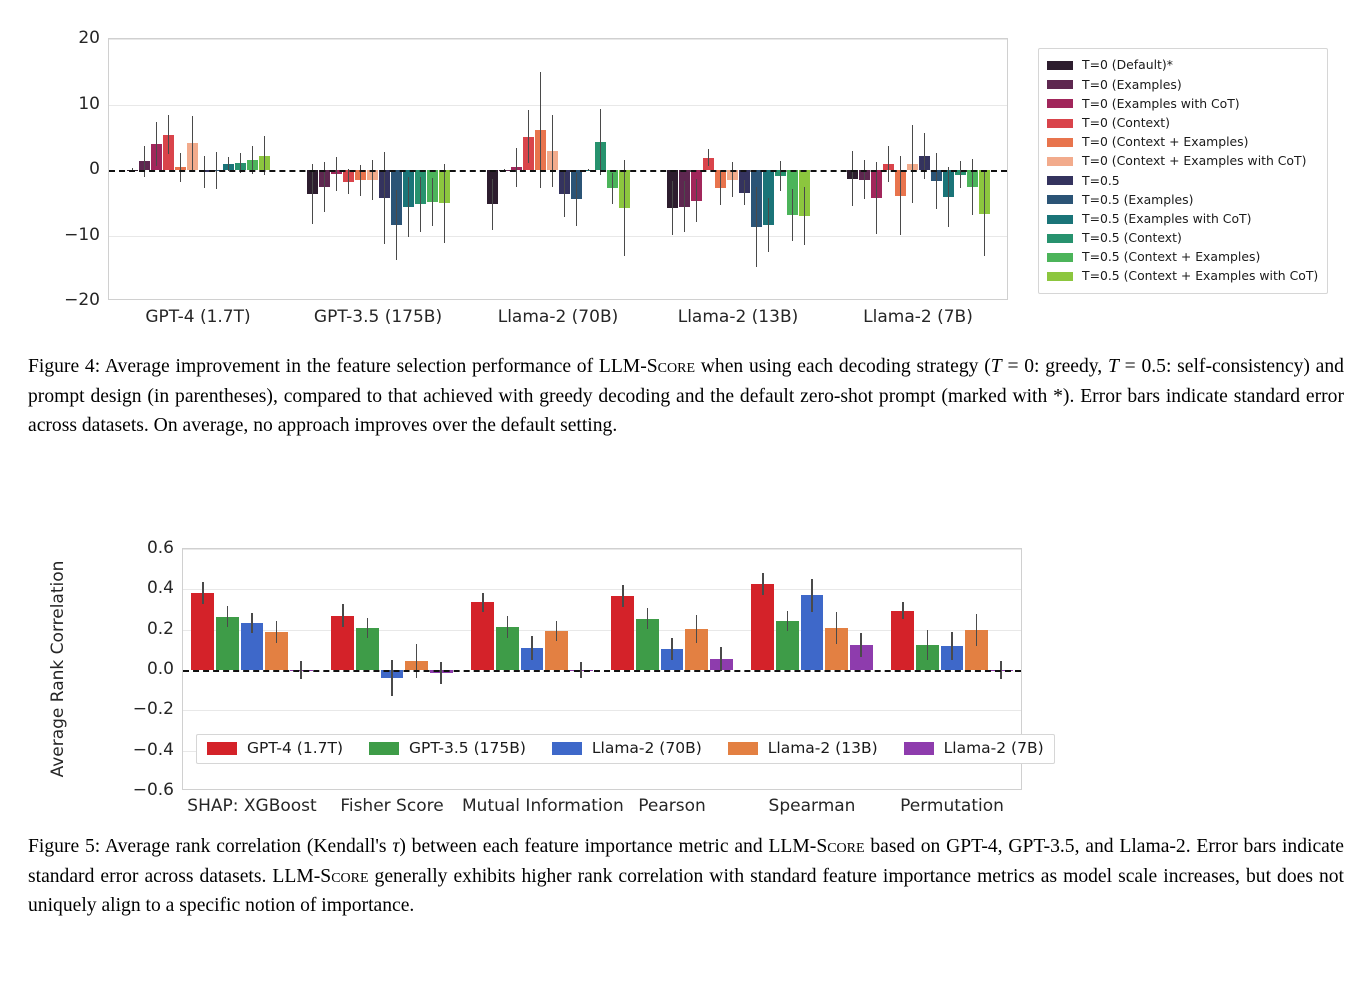  What do you see at coordinates (1126, 122) in the screenshot?
I see `legend-item-label: T=0 (Context)` at bounding box center [1126, 122].